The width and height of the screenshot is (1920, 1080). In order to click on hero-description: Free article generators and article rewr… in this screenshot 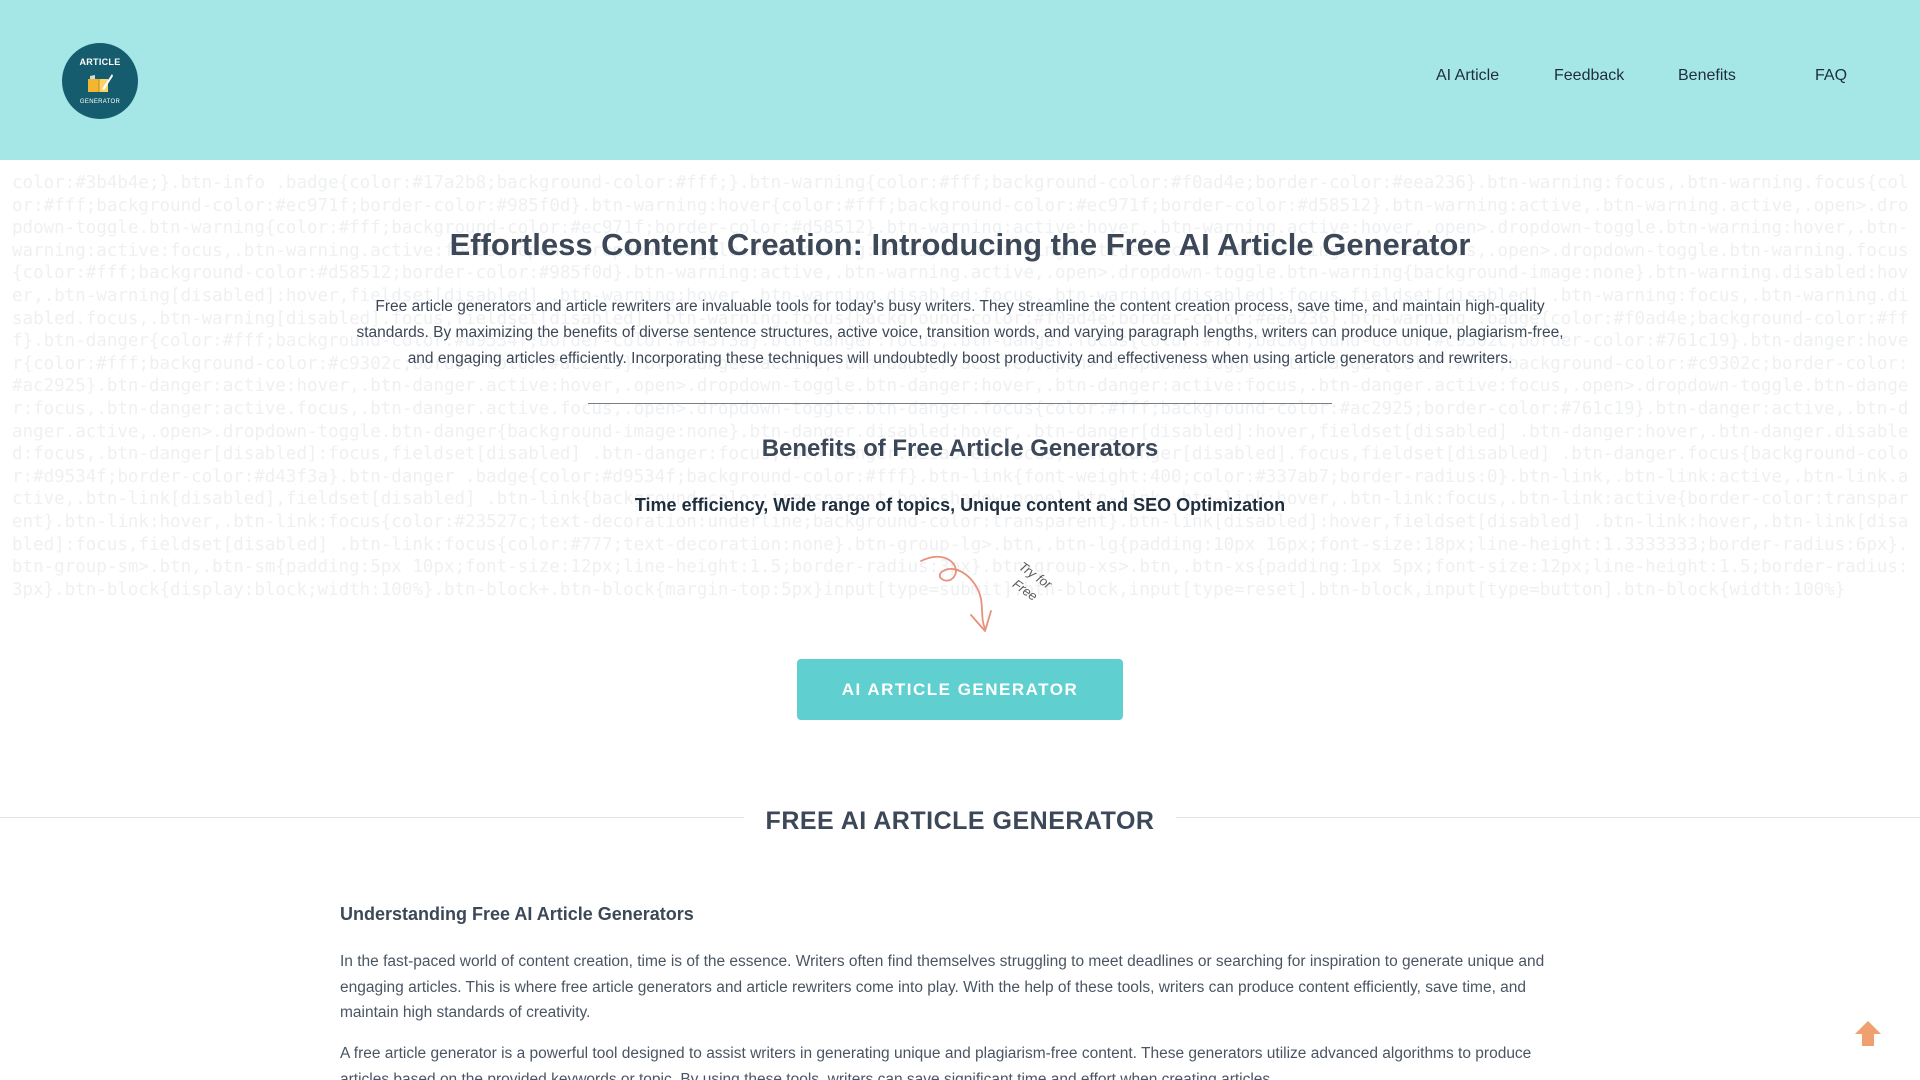, I will do `click(960, 332)`.